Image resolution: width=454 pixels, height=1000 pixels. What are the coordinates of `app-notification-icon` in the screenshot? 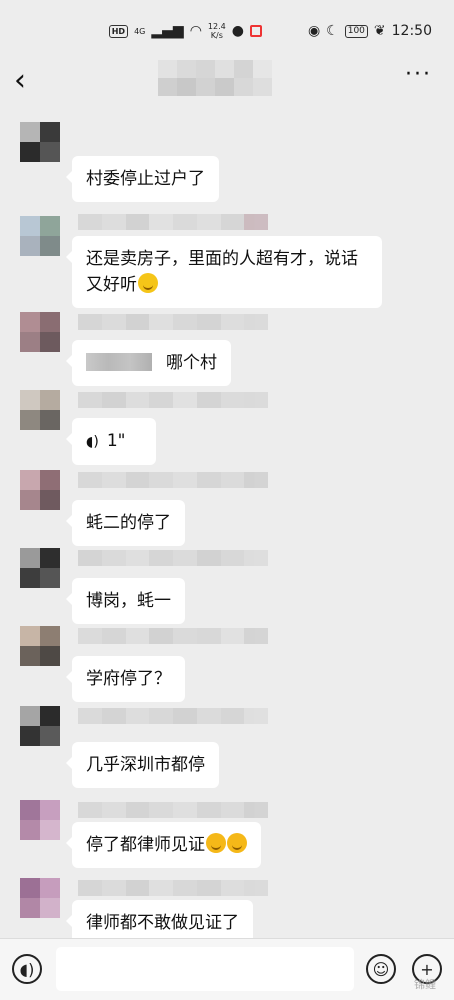 It's located at (255, 31).